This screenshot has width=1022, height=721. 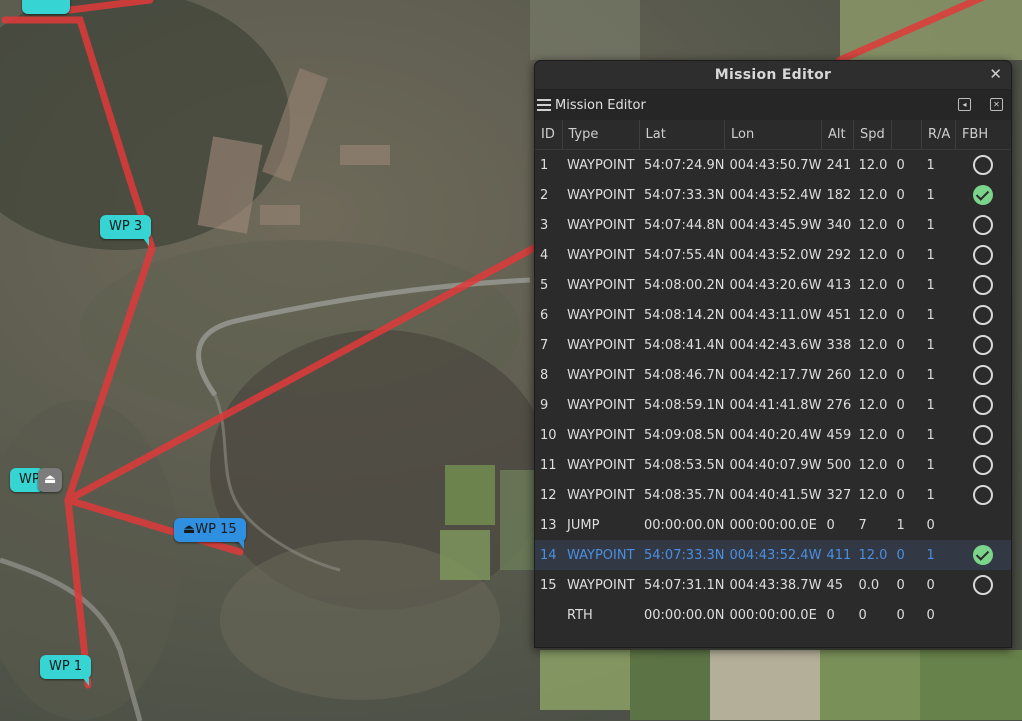 What do you see at coordinates (906, 135) in the screenshot?
I see `column-header` at bounding box center [906, 135].